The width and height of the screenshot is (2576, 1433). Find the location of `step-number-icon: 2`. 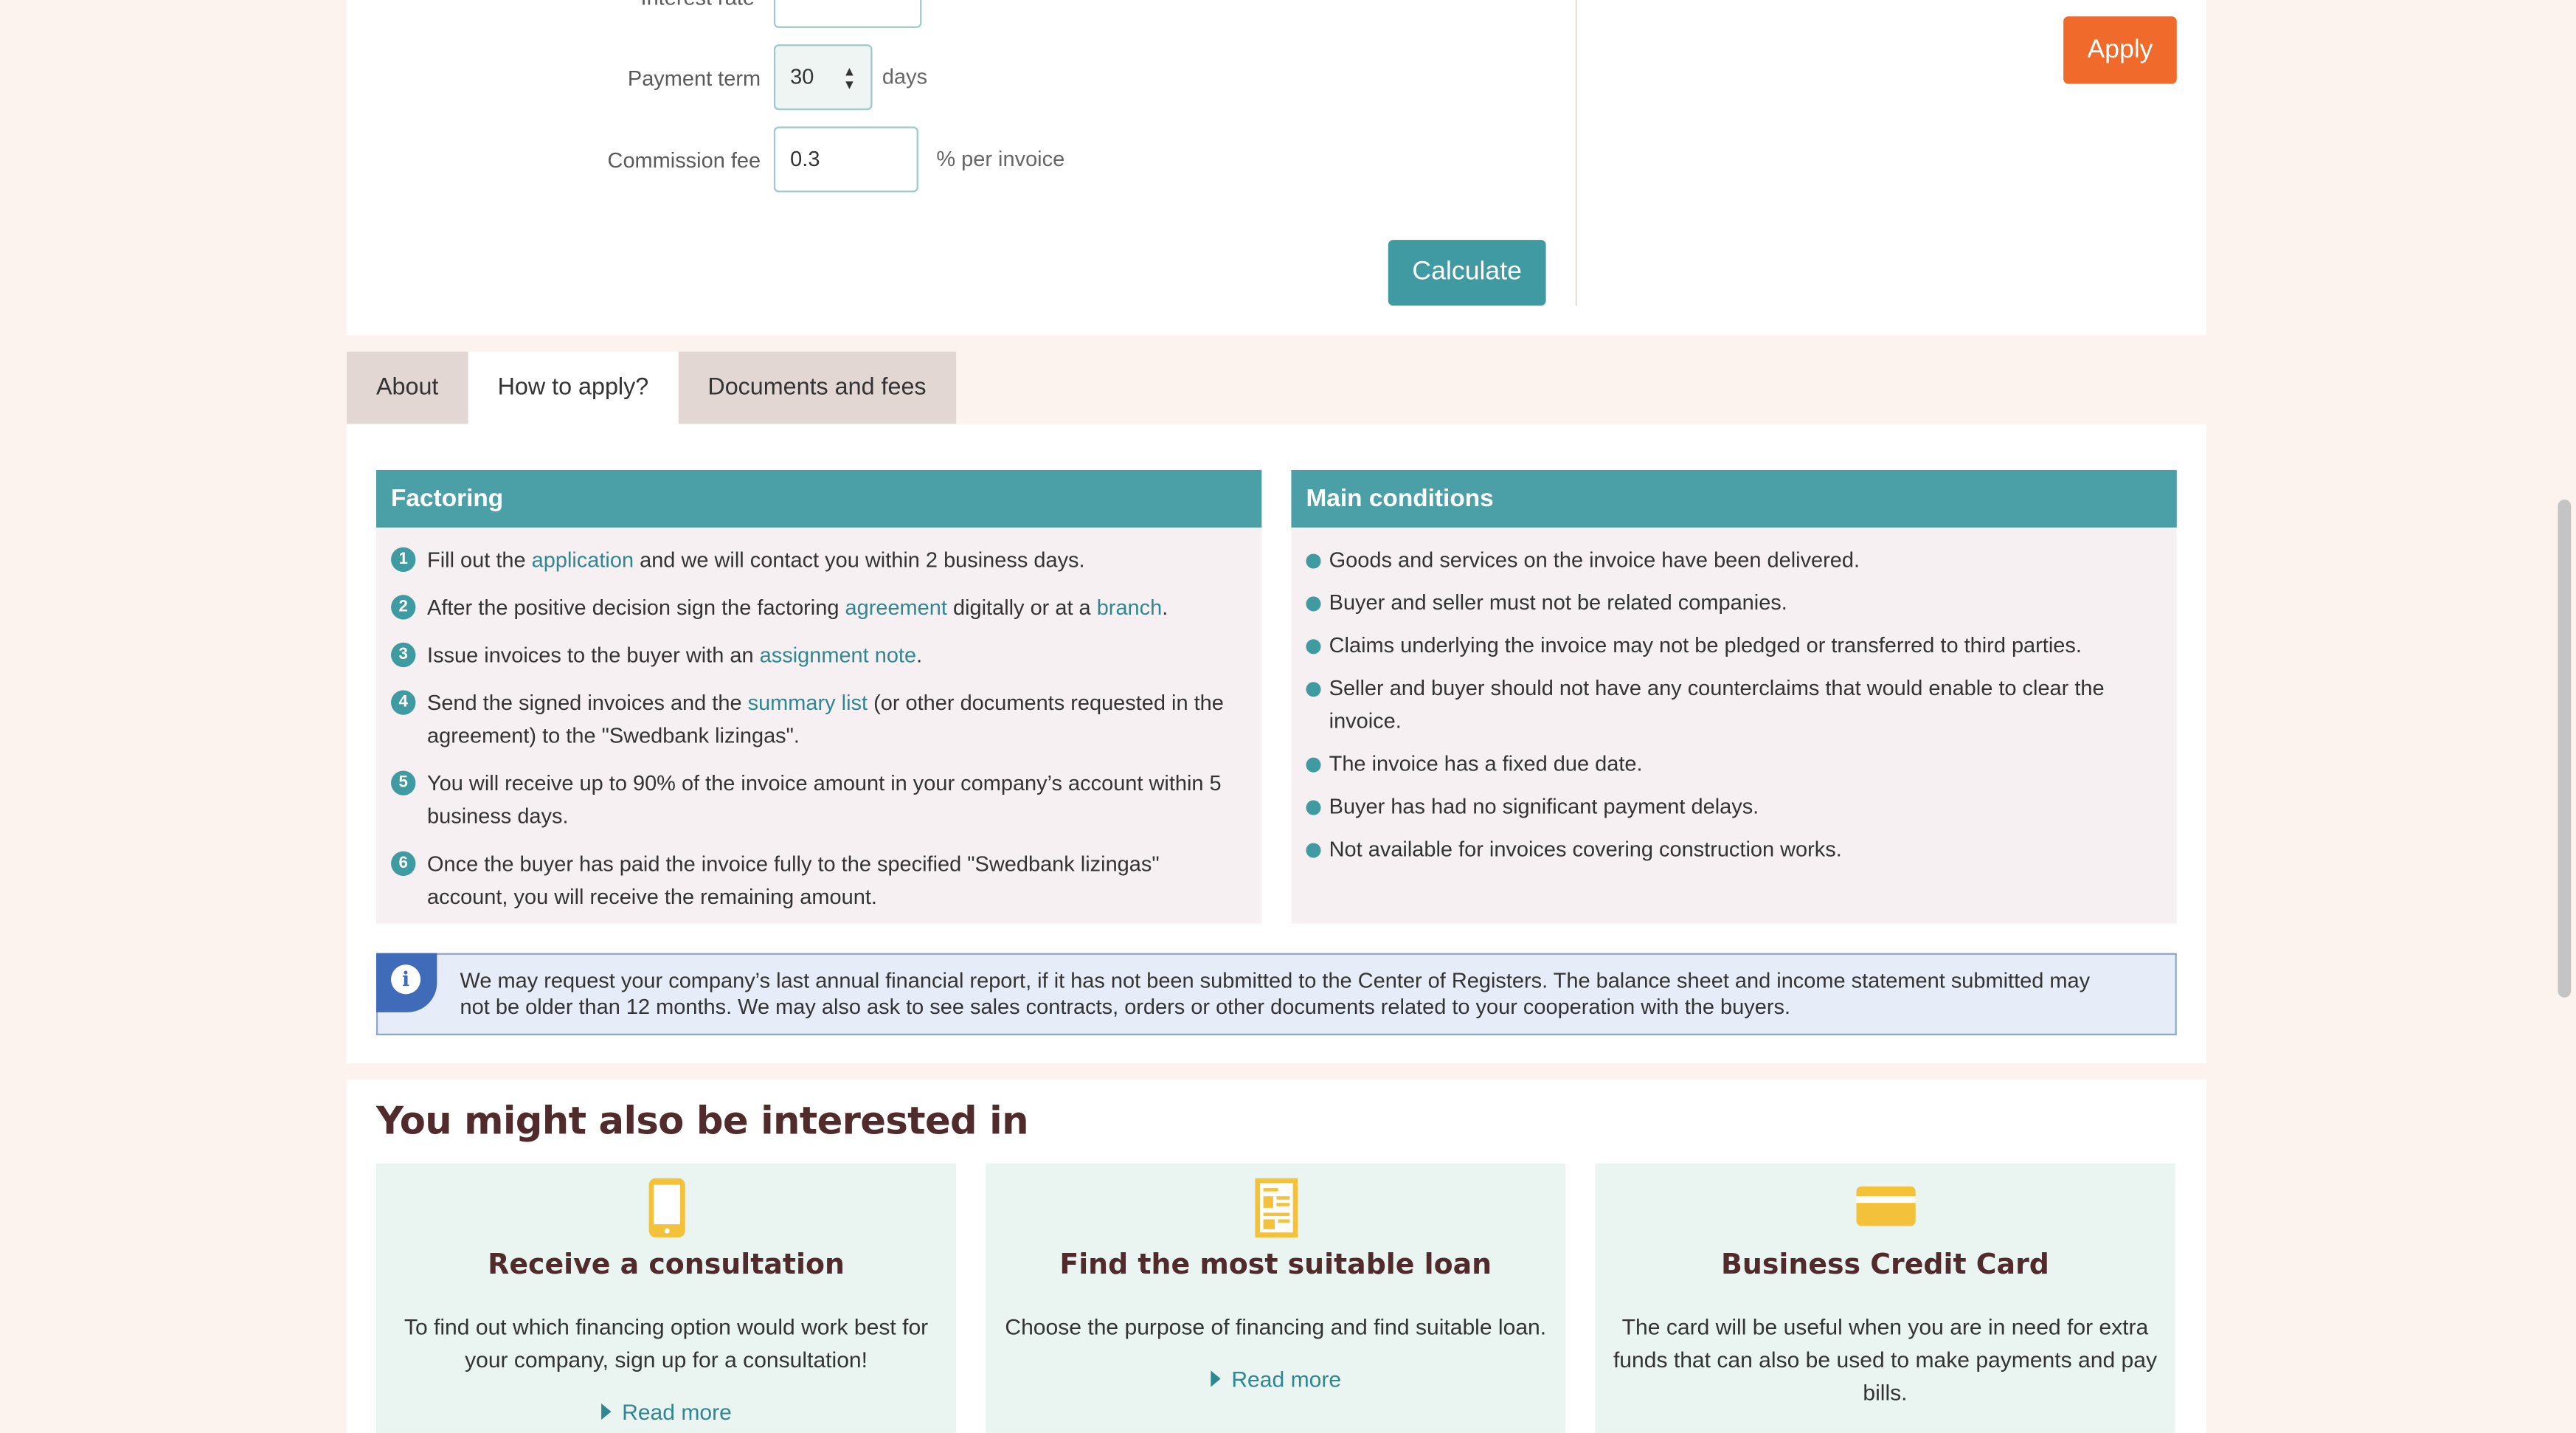

step-number-icon: 2 is located at coordinates (403, 607).